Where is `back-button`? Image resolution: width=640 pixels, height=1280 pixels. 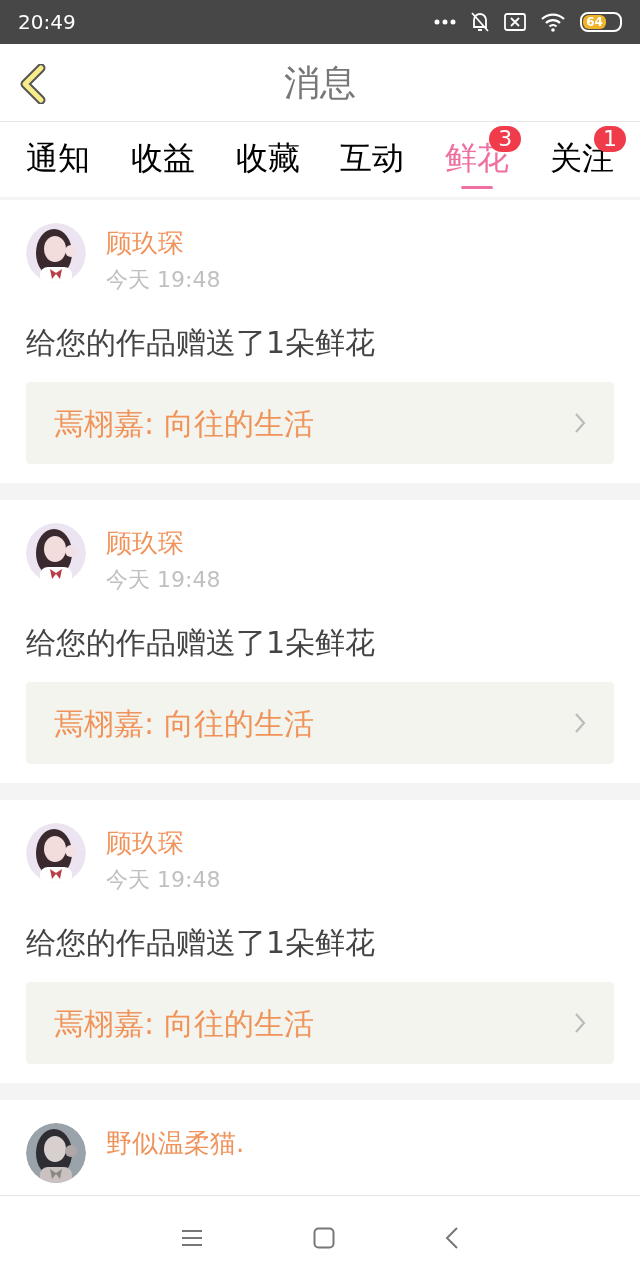 back-button is located at coordinates (33, 84).